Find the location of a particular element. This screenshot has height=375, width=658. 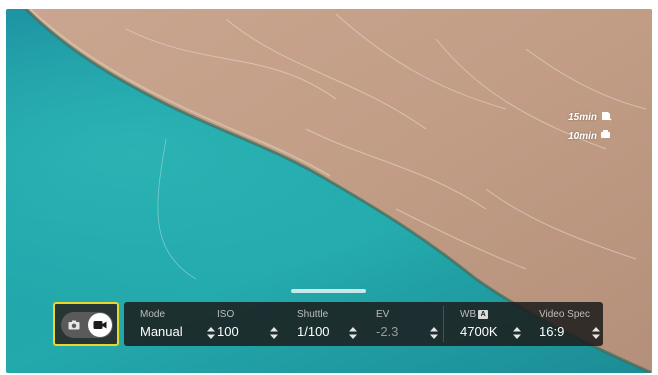

param-value: 100 is located at coordinates (228, 331).